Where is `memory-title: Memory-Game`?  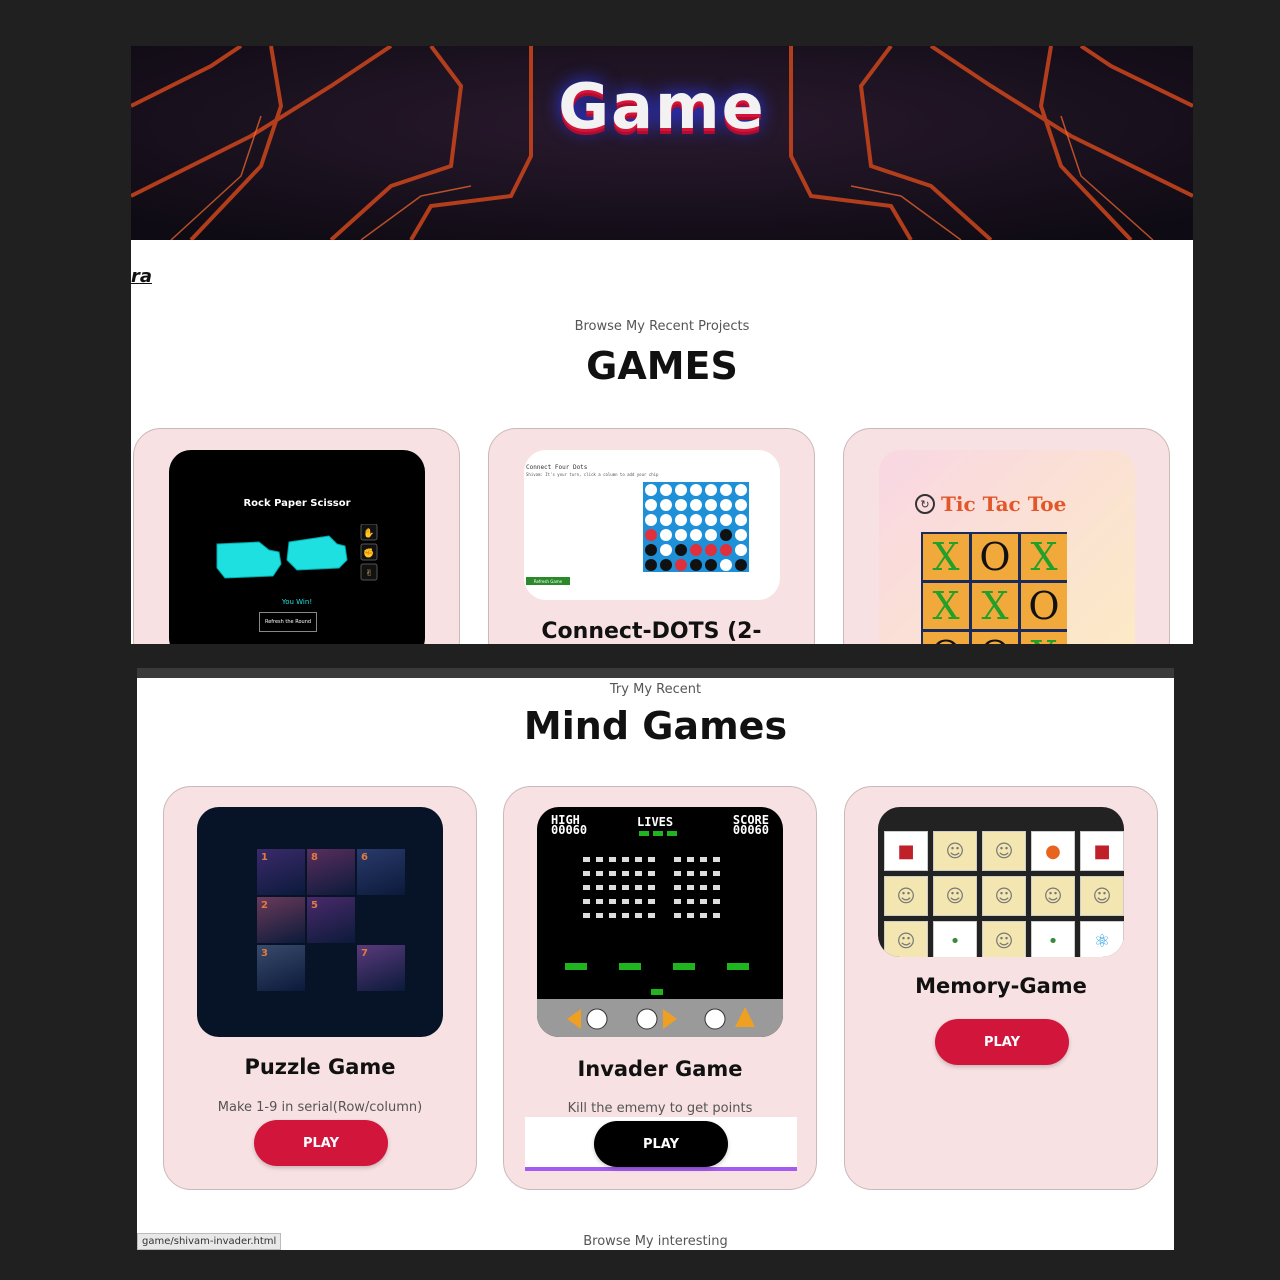
memory-title: Memory-Game is located at coordinates (1001, 986).